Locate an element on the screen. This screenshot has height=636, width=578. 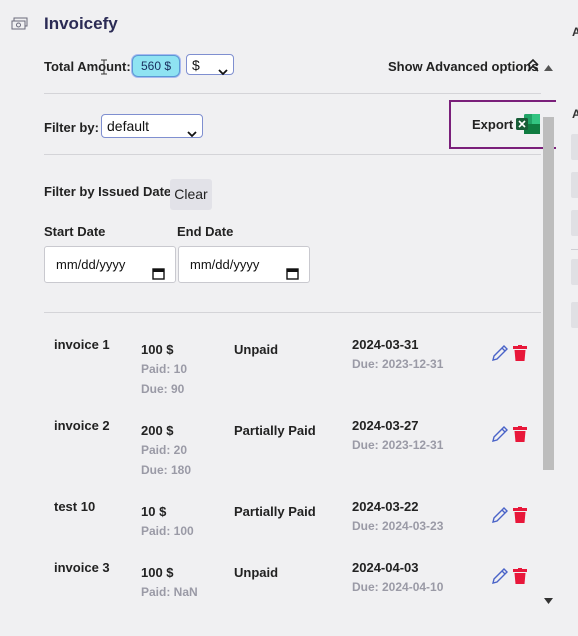
invoice-amount: 200 $ is located at coordinates (157, 430).